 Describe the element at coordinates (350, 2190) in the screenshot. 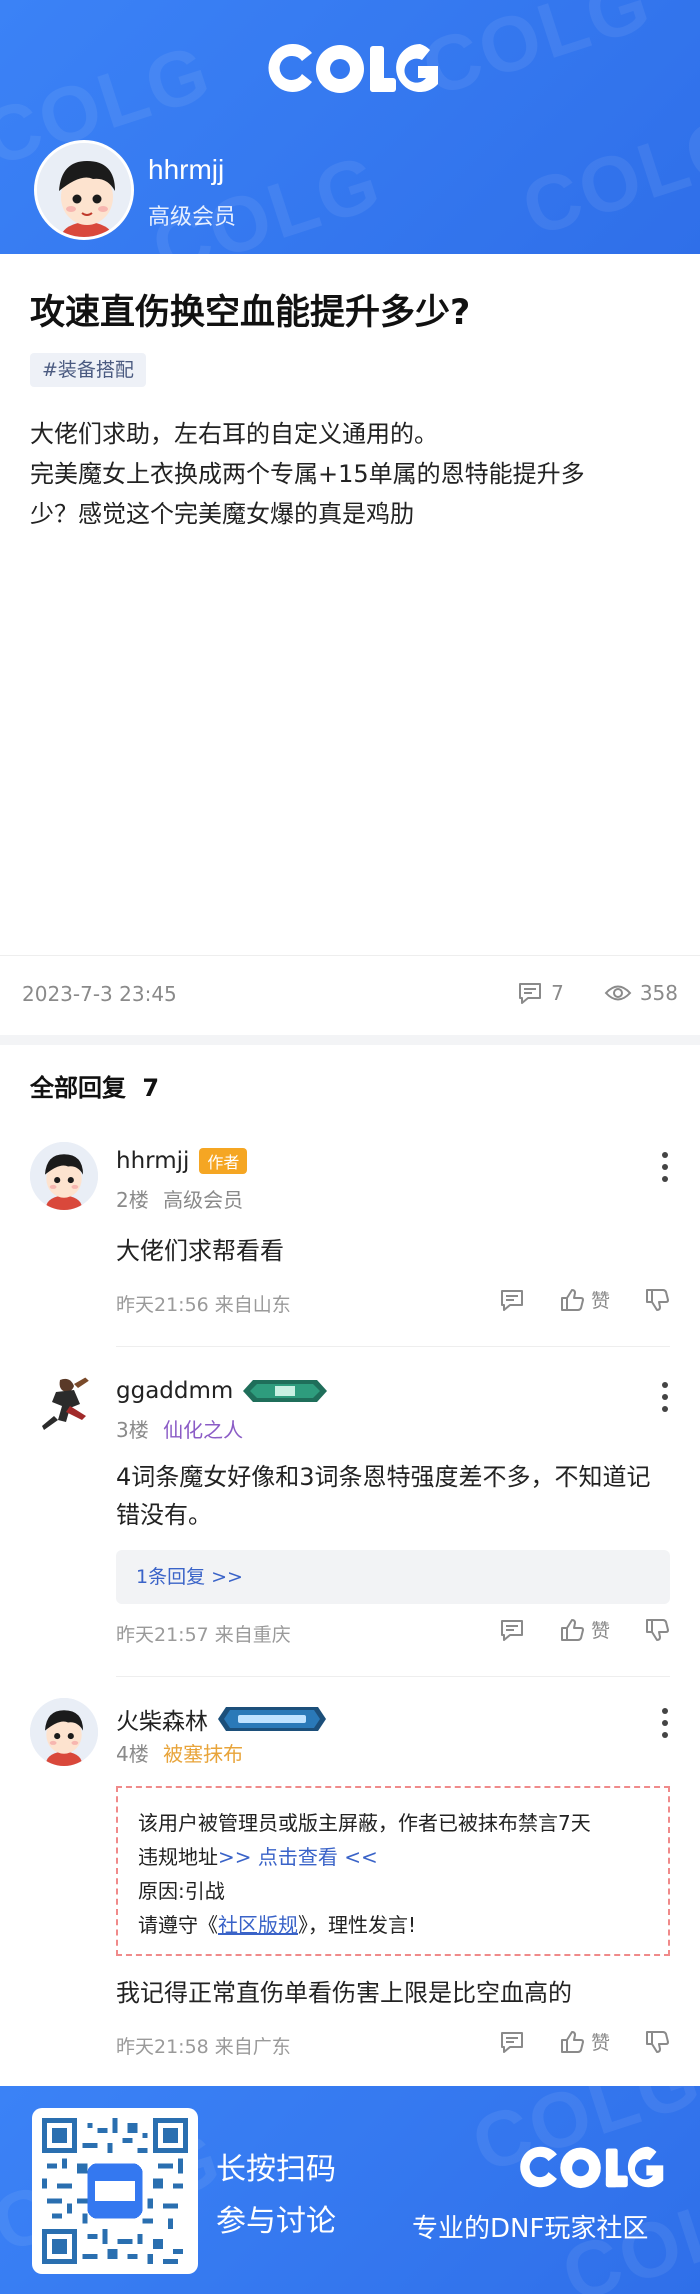

I see `promo-footer: COLG COLG COLG 长按扫码 参与讨论` at that location.